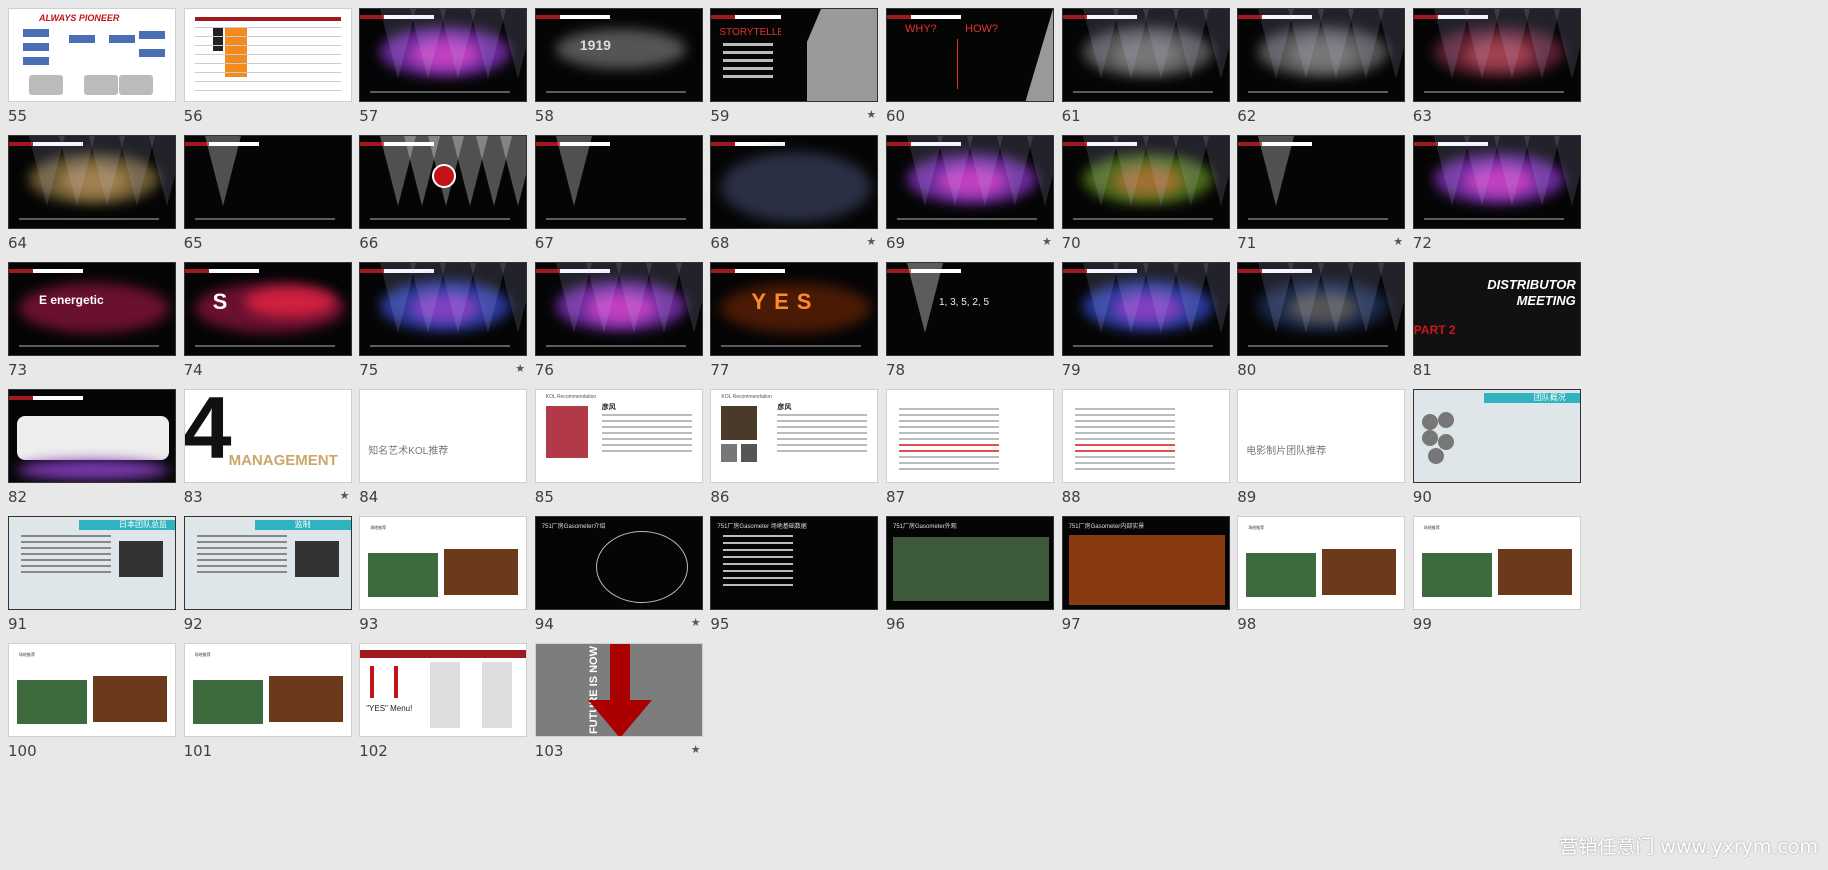 This screenshot has width=1828, height=870. What do you see at coordinates (618, 563) in the screenshot?
I see `slide-preview: 751厂房Gasometer介绍` at bounding box center [618, 563].